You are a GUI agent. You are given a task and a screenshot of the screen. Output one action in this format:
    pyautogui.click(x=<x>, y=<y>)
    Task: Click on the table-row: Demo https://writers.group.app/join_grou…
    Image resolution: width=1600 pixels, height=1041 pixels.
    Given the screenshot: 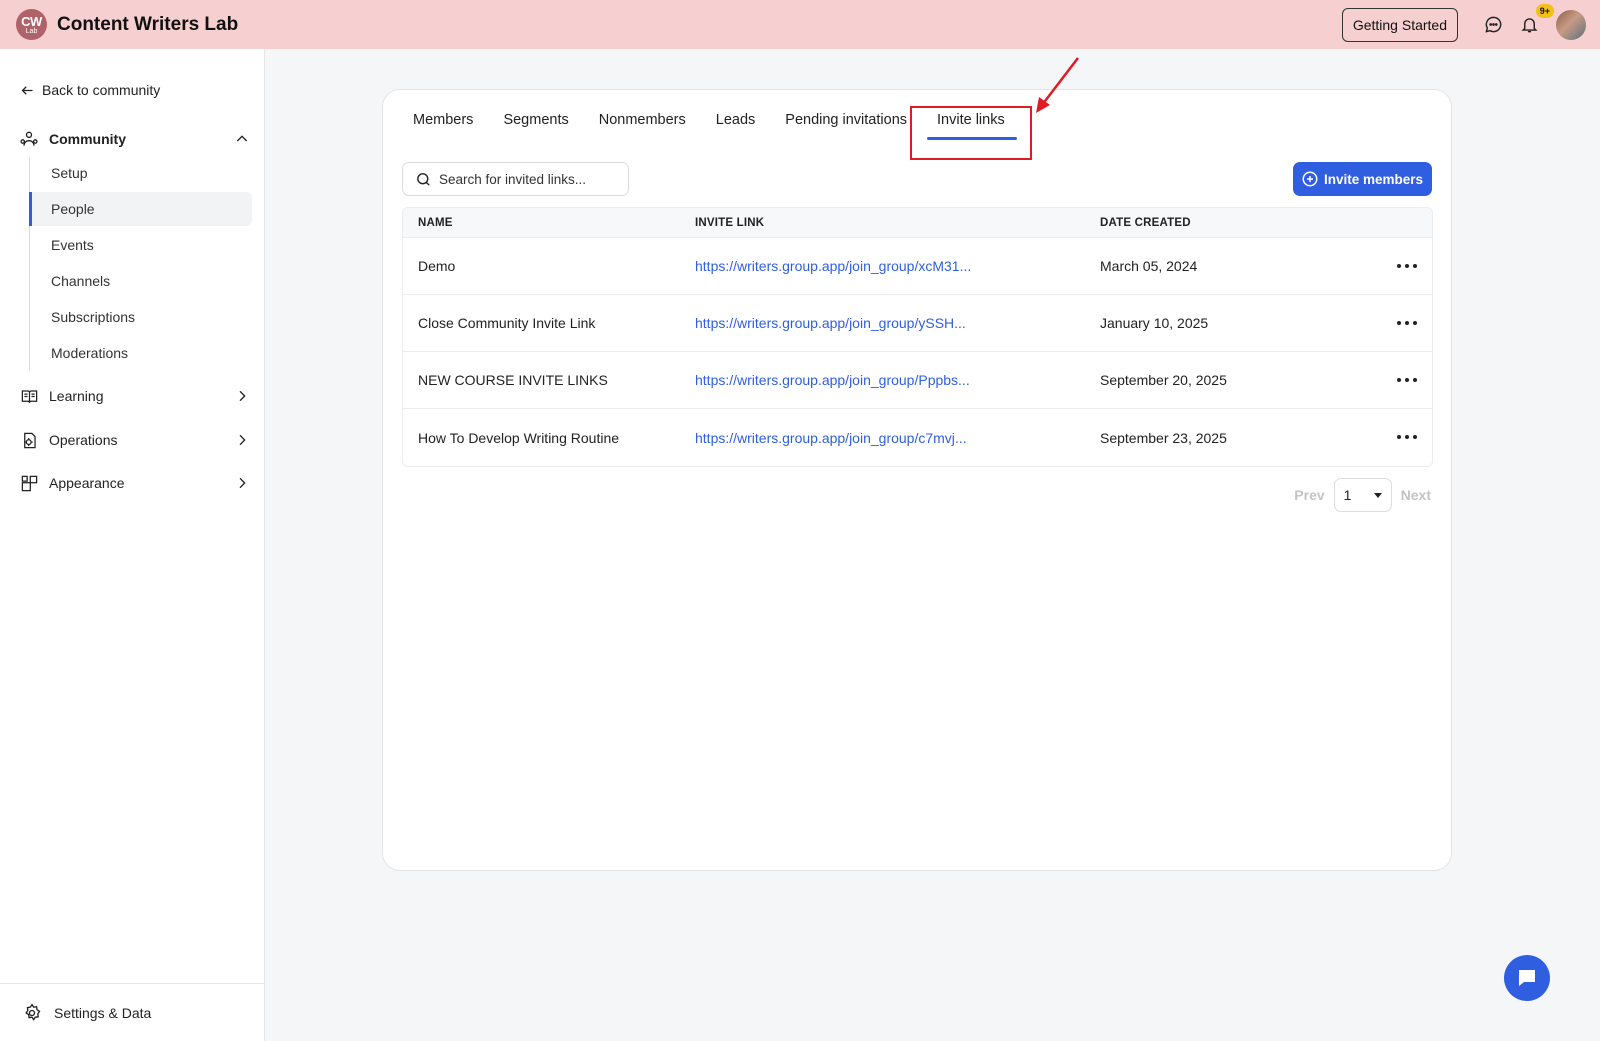 What is the action you would take?
    pyautogui.click(x=917, y=266)
    